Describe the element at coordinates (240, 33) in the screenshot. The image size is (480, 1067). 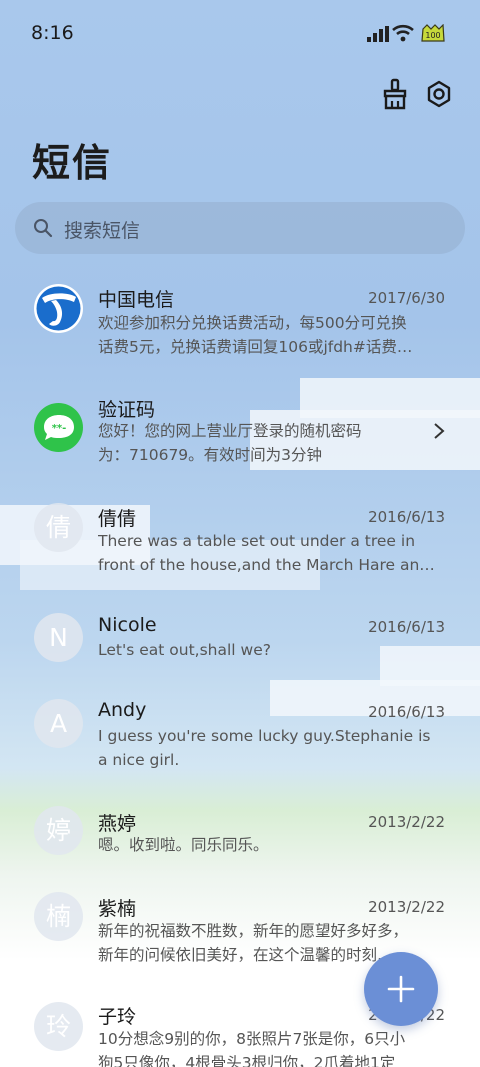
I see `status-bar: 8:16 100` at that location.